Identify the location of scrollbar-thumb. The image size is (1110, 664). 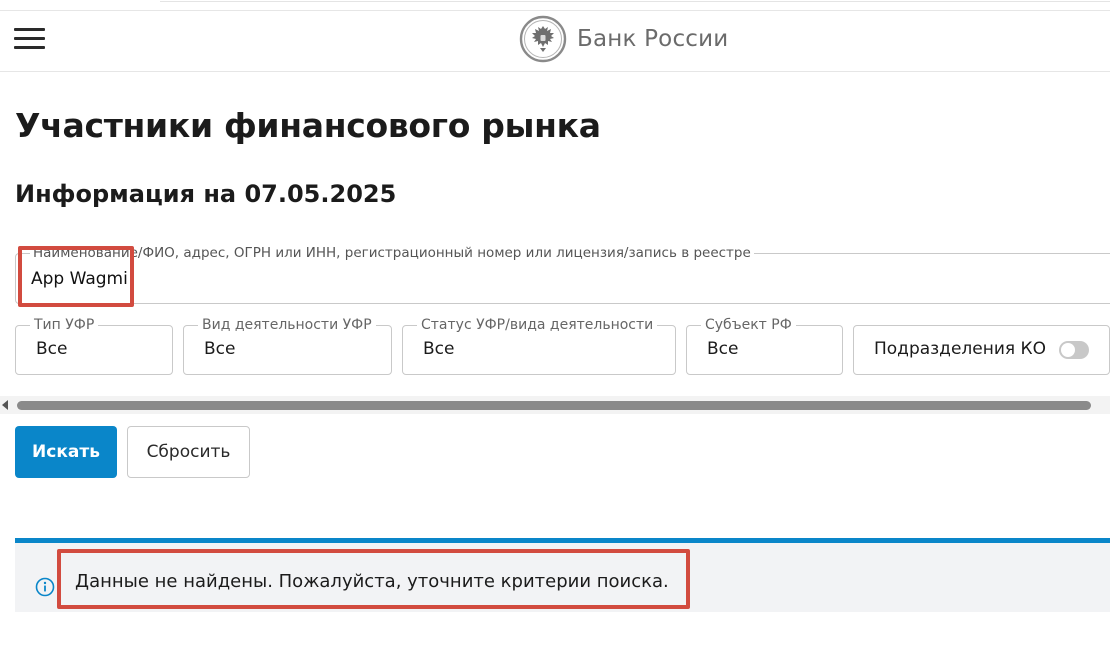
(554, 405).